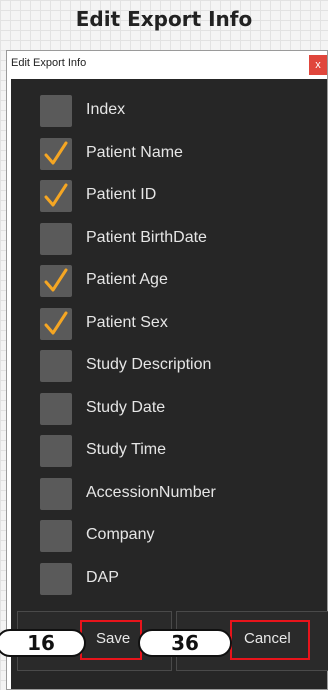 Image resolution: width=328 pixels, height=690 pixels. I want to click on dialog-title: Edit Export Info, so click(49, 63).